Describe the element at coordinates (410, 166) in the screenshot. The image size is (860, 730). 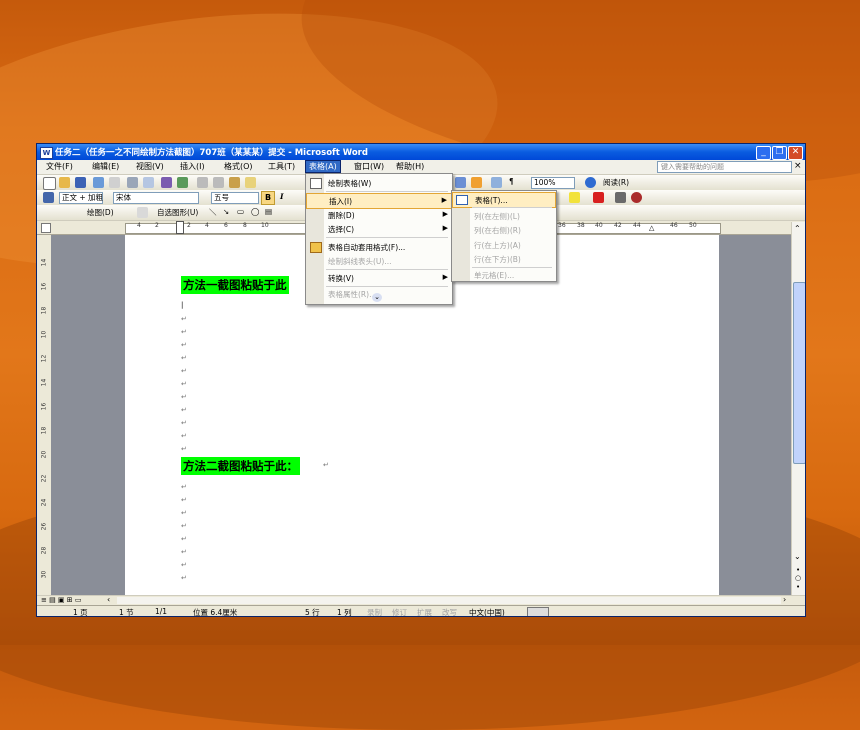
I see `menu-help: 帮助(H)` at that location.